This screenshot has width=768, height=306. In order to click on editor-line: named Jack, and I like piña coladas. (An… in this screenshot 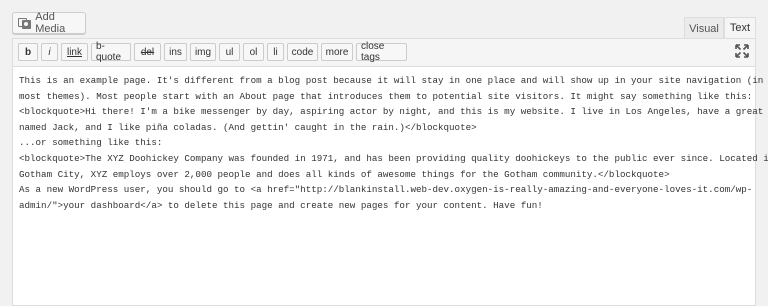, I will do `click(248, 127)`.